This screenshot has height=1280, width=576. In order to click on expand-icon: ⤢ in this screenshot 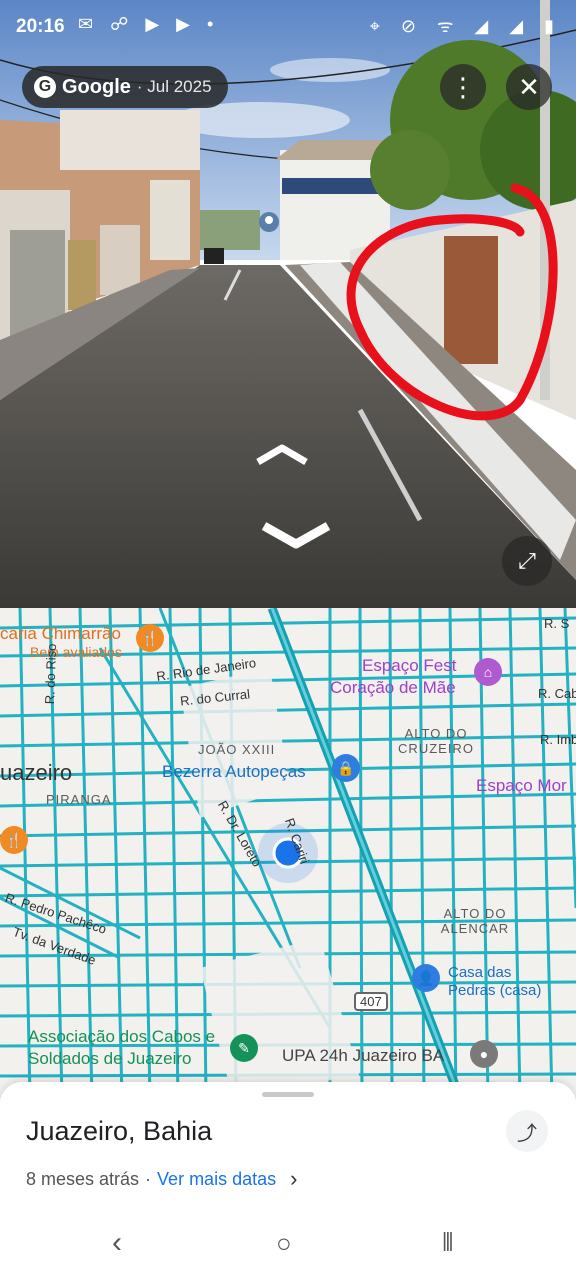, I will do `click(527, 560)`.